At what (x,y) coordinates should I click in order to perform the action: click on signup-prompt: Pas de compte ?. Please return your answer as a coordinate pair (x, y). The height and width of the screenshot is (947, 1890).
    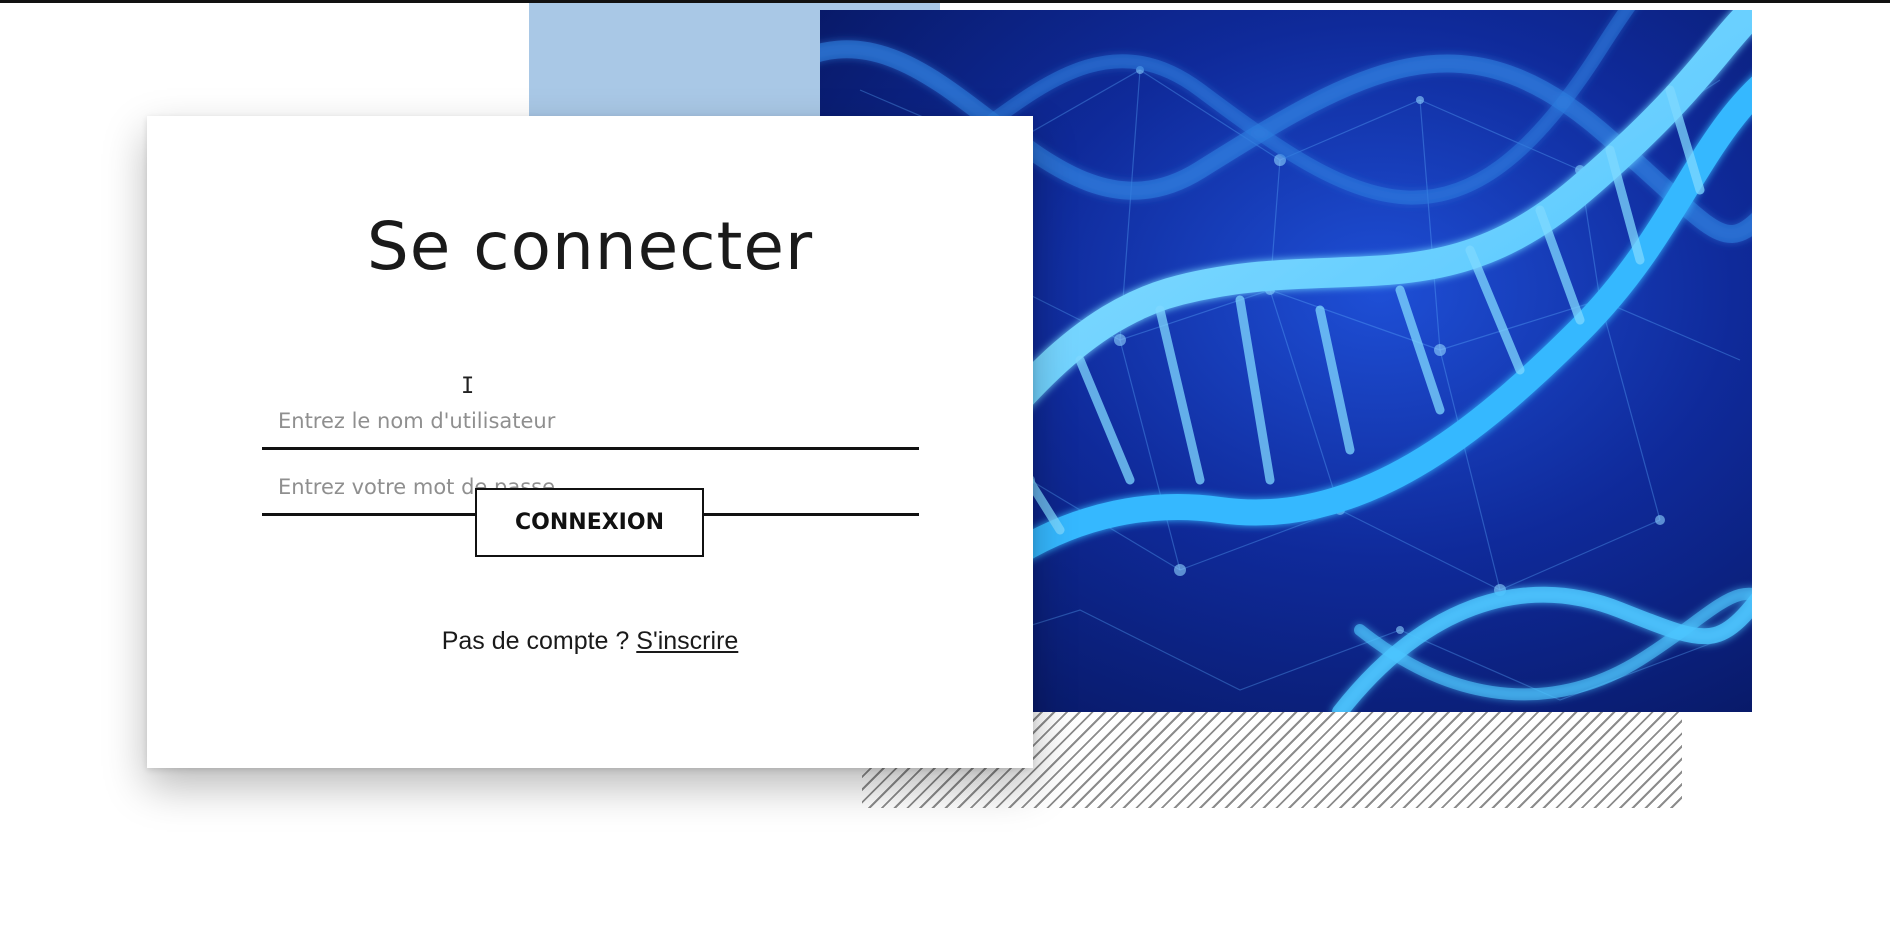
    Looking at the image, I should click on (535, 641).